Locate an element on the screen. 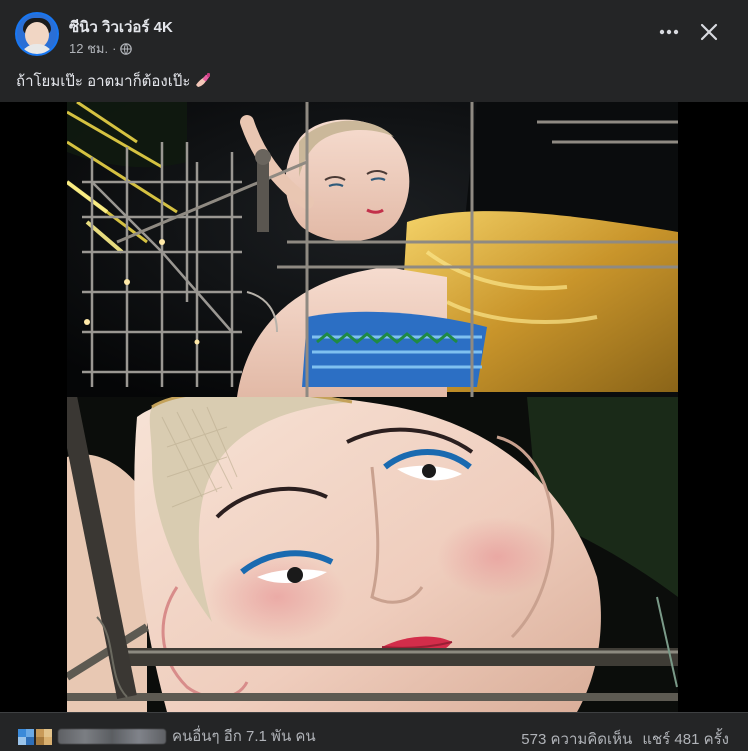 The height and width of the screenshot is (751, 748). more-options-button is located at coordinates (669, 32).